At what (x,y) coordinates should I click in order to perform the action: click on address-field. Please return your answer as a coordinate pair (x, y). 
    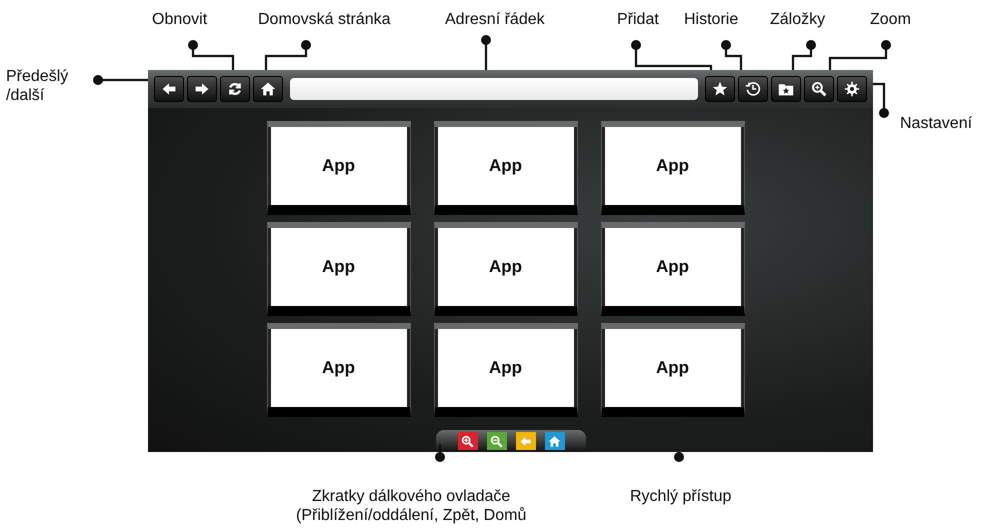
    Looking at the image, I should click on (494, 89).